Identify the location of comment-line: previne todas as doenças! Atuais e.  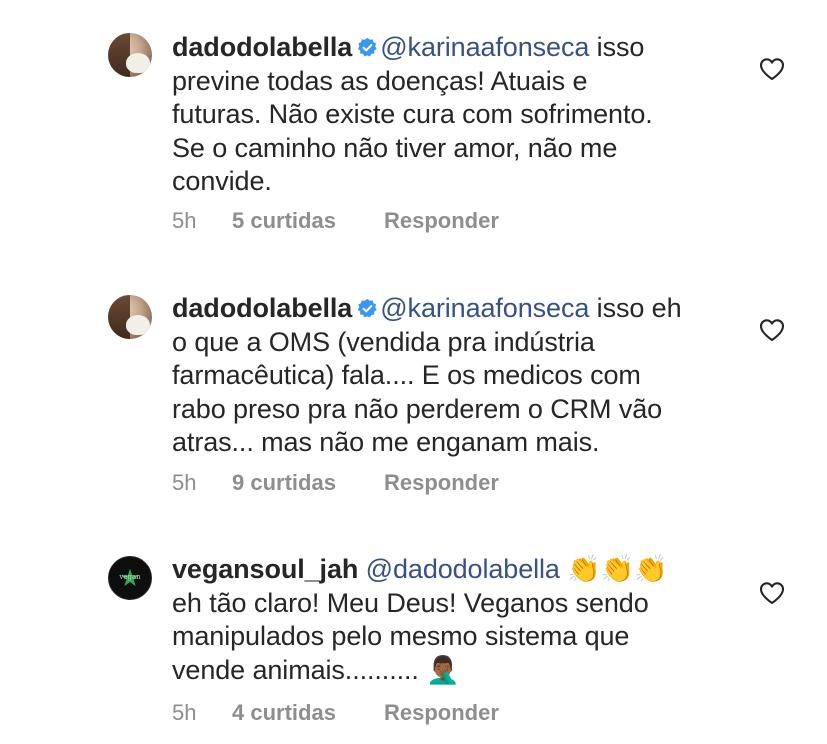
(380, 80).